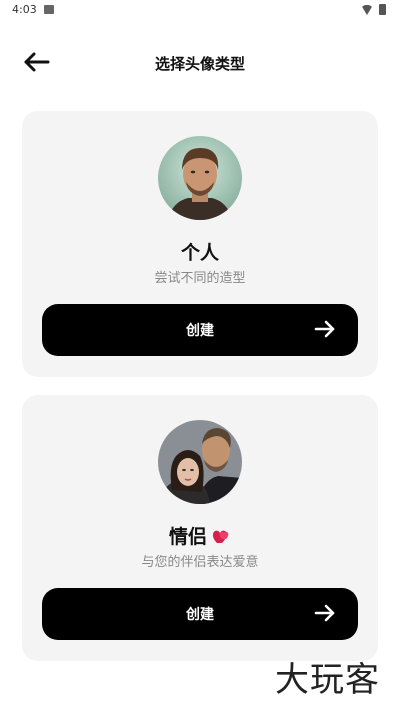  I want to click on card-subtitle: 与您的伴侣表达爱意, so click(200, 562).